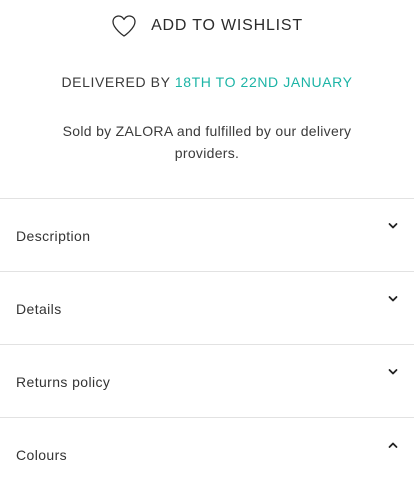  Describe the element at coordinates (124, 26) in the screenshot. I see `heart-outline-icon` at that location.